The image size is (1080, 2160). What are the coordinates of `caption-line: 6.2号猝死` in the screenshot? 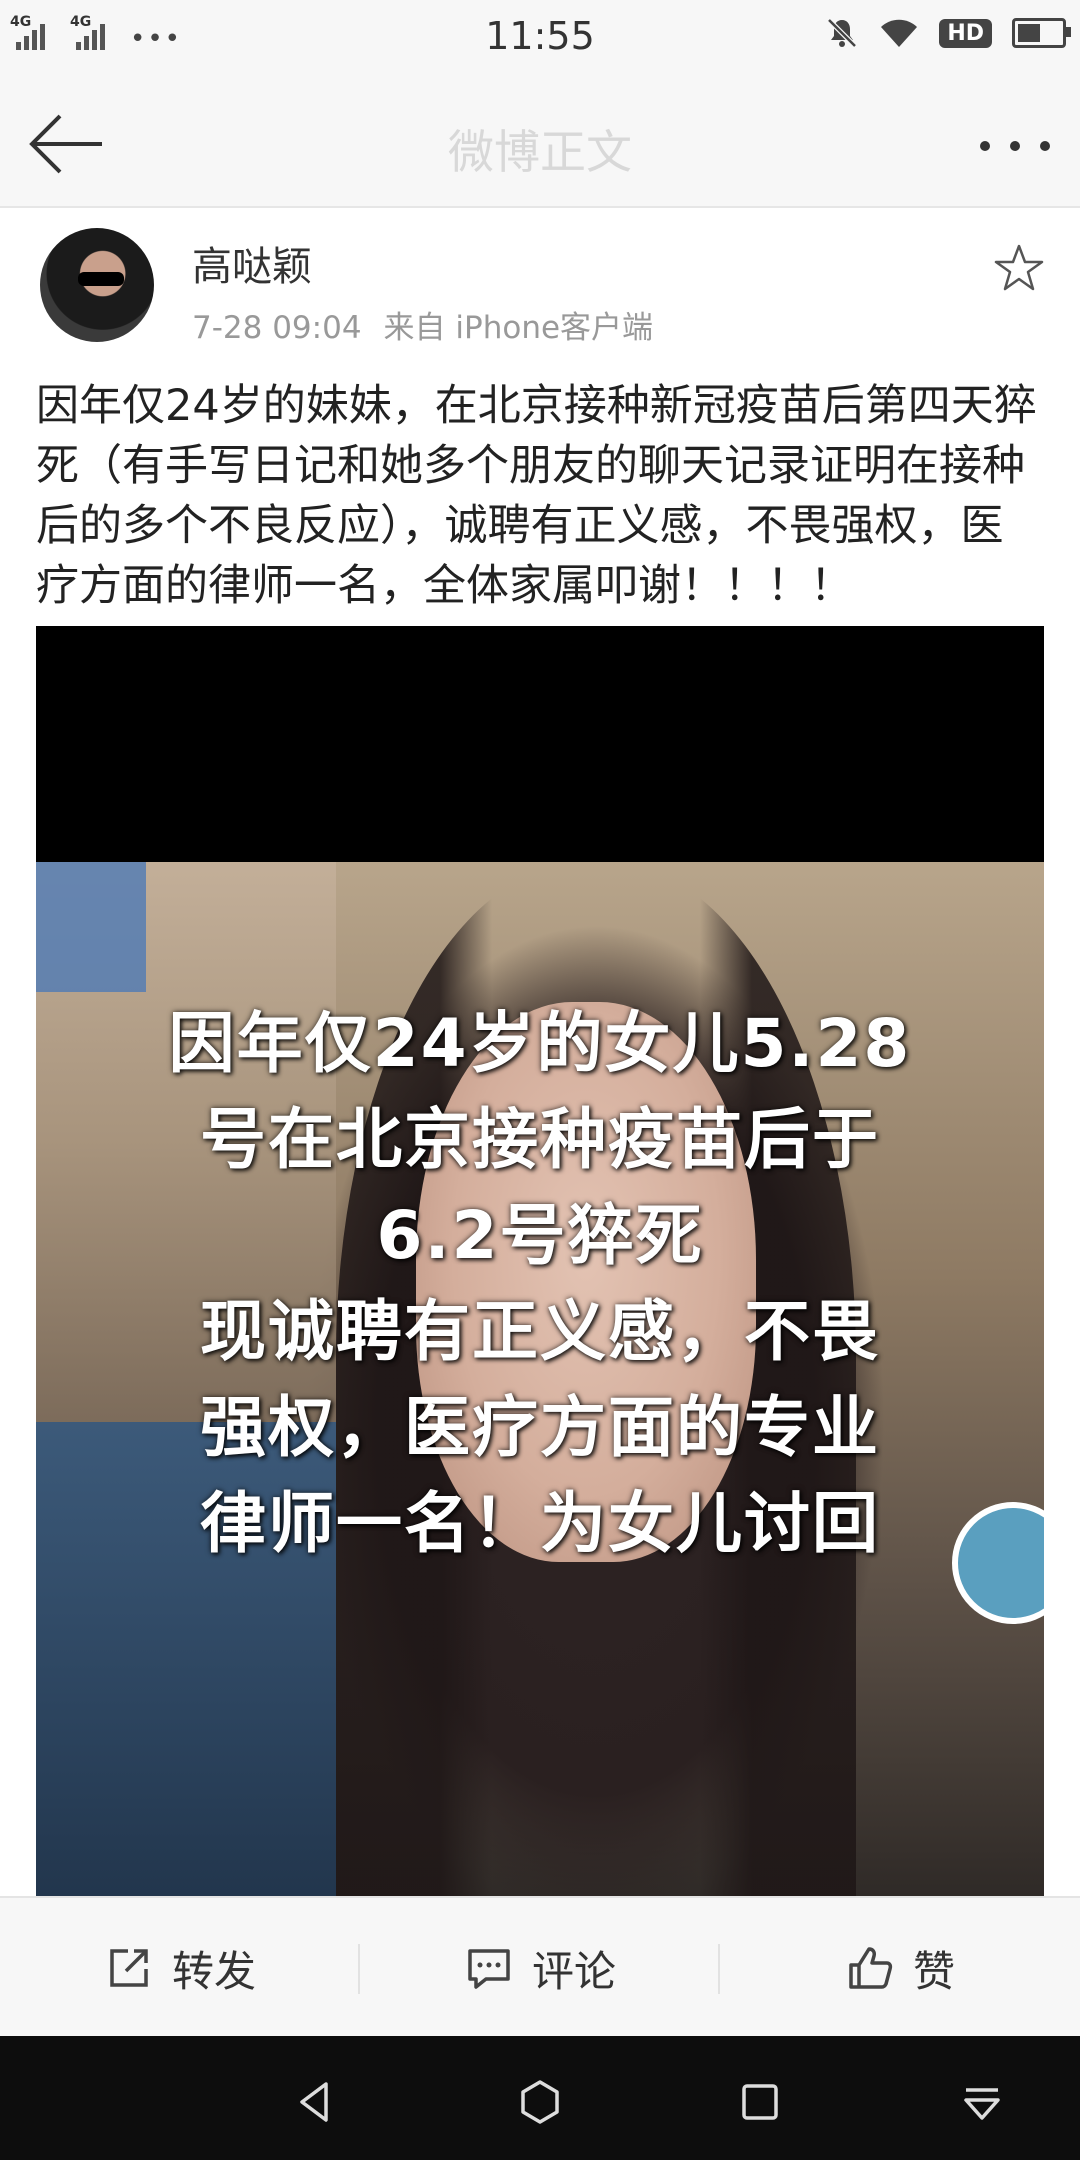 It's located at (540, 1235).